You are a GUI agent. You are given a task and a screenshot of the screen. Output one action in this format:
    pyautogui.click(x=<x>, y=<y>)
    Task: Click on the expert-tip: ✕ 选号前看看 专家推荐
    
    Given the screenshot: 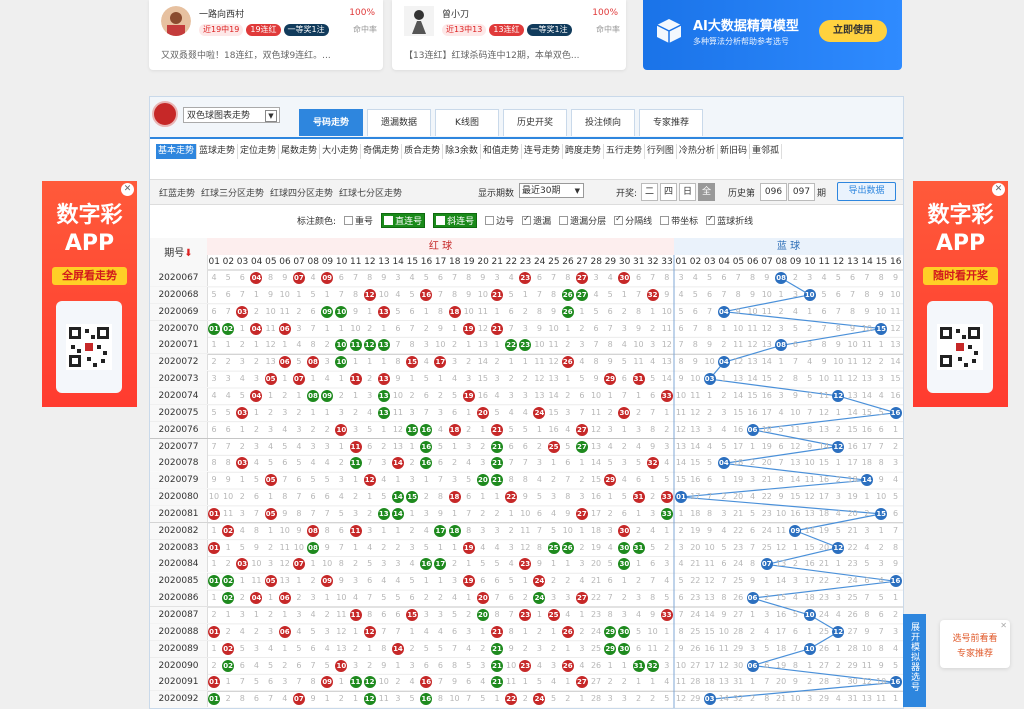 What is the action you would take?
    pyautogui.click(x=975, y=644)
    